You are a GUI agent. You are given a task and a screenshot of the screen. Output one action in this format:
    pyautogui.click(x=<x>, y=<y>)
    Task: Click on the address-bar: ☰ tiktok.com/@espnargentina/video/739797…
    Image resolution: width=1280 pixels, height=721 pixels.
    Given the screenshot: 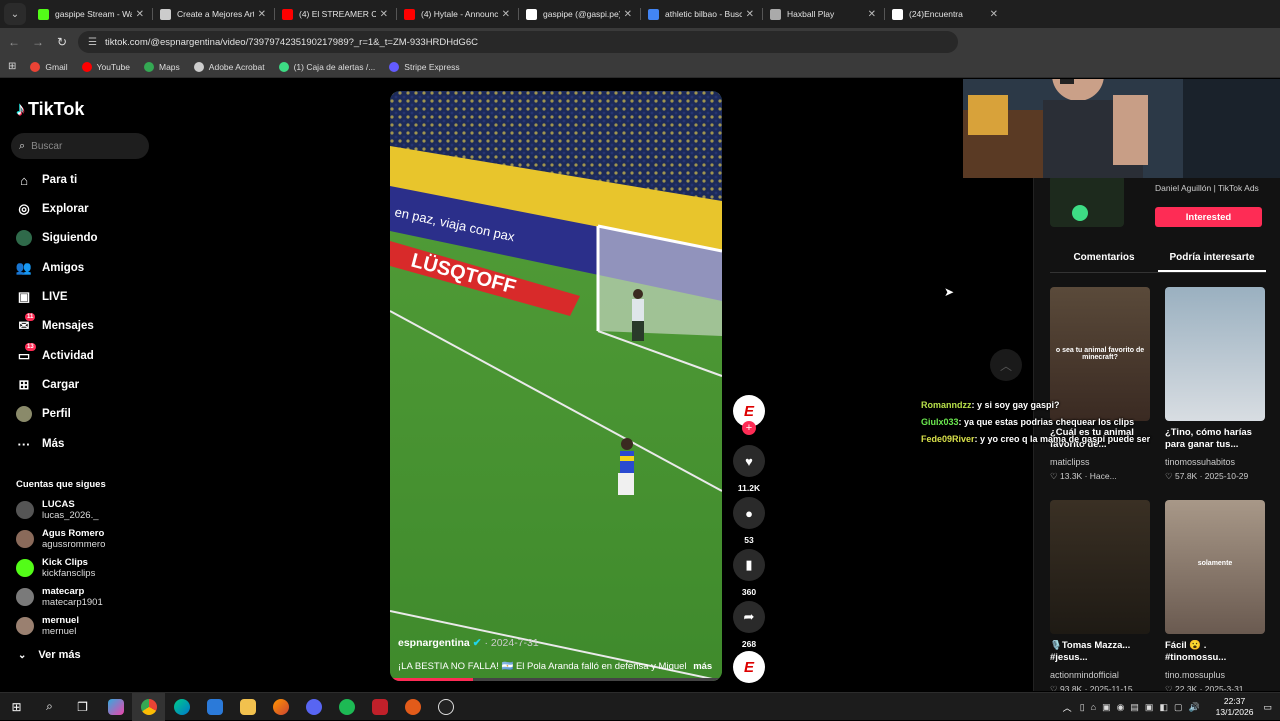 What is the action you would take?
    pyautogui.click(x=518, y=42)
    